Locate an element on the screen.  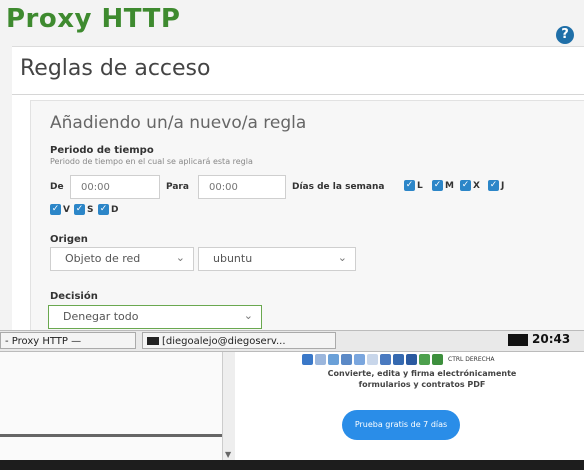
chevron-down-icon: ▼ is located at coordinates (228, 454).